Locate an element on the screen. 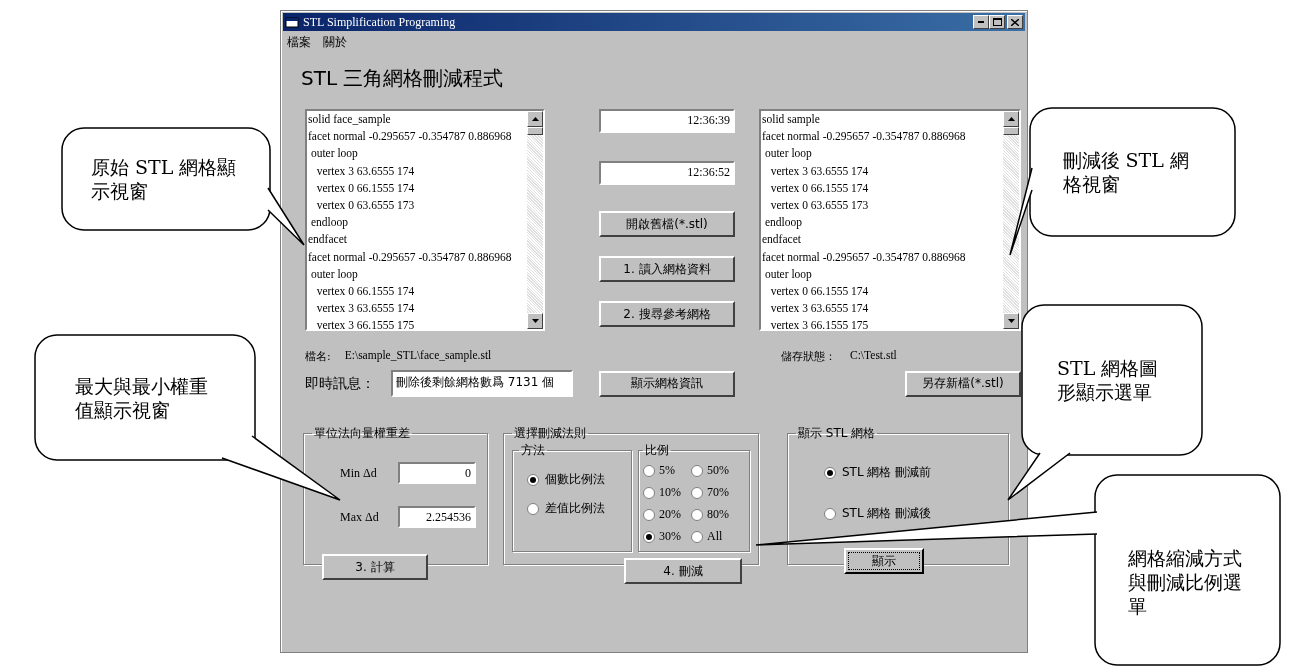 The image size is (1290, 669). message-field: 刪除後剩餘網格數爲 7131 個 is located at coordinates (482, 383).